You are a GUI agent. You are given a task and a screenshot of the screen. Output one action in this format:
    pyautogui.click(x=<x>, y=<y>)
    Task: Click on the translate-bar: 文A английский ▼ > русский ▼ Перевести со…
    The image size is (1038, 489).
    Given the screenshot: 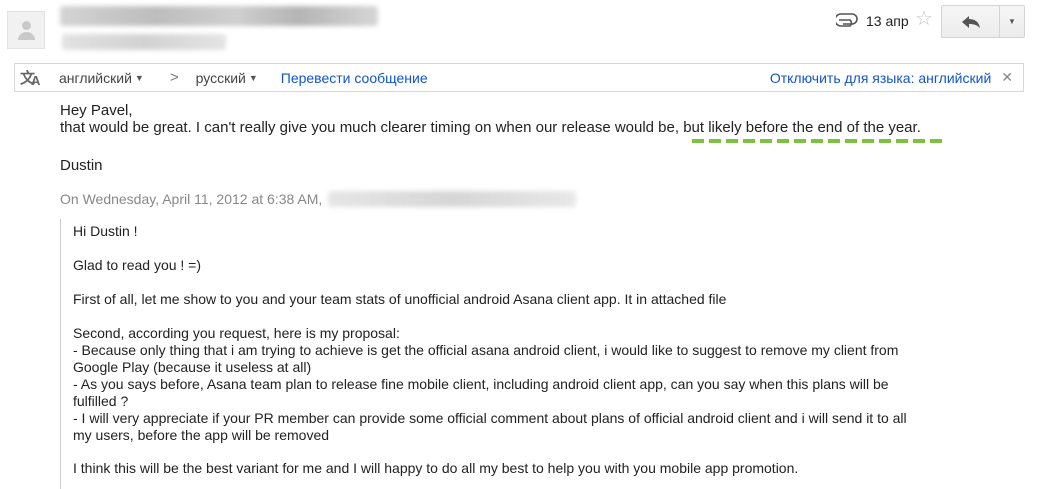 What is the action you would take?
    pyautogui.click(x=519, y=77)
    